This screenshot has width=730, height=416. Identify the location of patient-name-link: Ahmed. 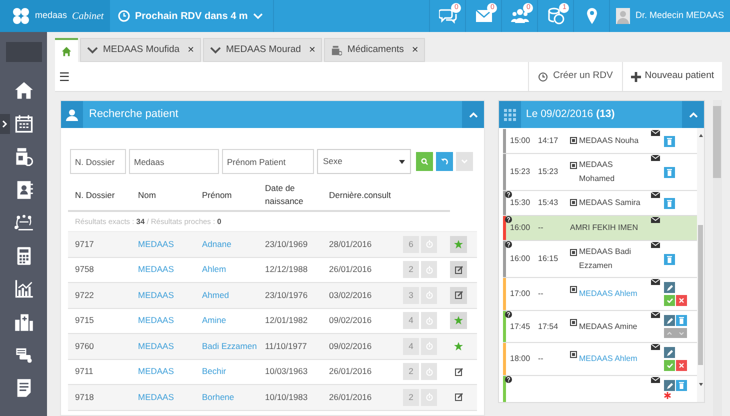
(226, 295).